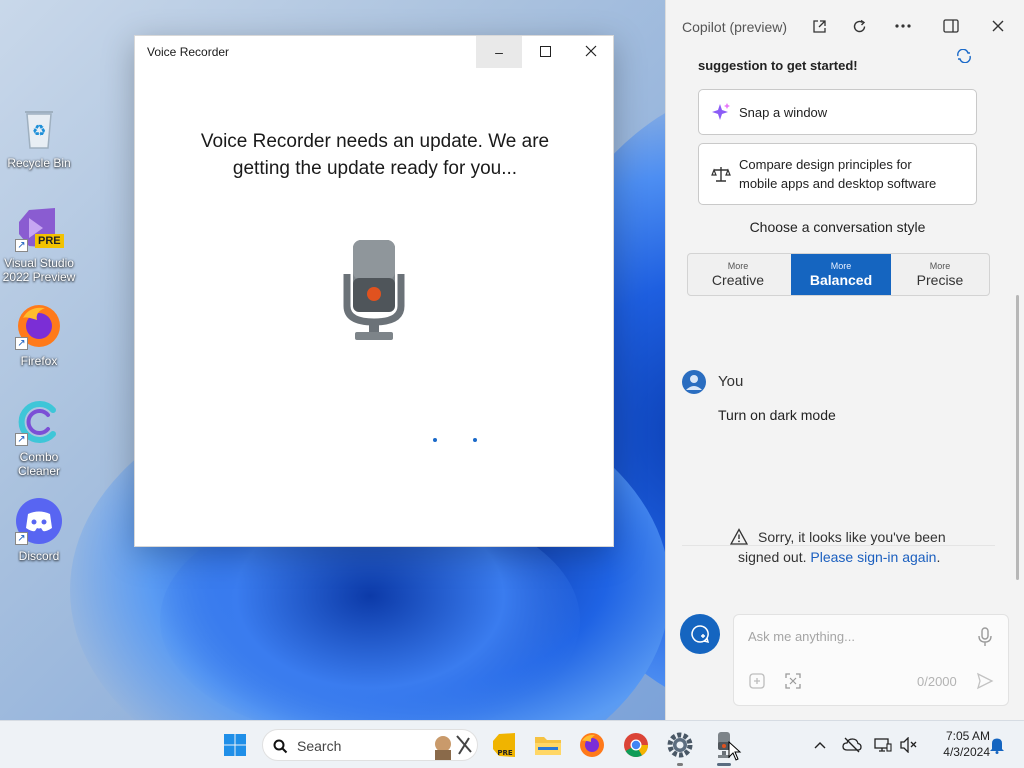 The width and height of the screenshot is (1024, 768). What do you see at coordinates (724, 764) in the screenshot?
I see `running-indicator` at bounding box center [724, 764].